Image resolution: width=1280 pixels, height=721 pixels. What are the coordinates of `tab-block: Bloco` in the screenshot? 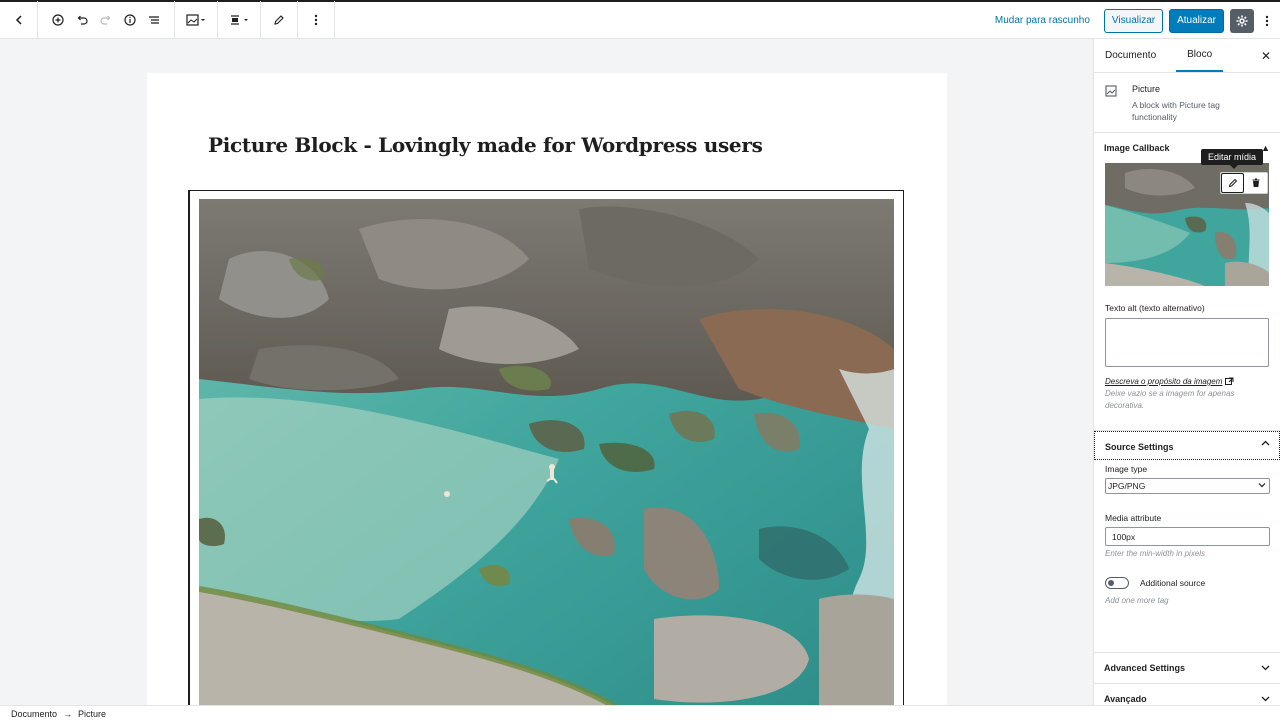 It's located at (1200, 55).